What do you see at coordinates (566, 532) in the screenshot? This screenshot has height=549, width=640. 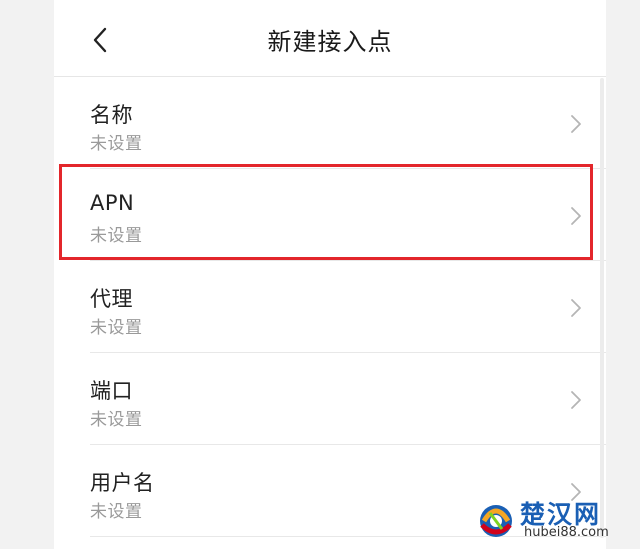 I see `watermark-url: hubei88.com` at bounding box center [566, 532].